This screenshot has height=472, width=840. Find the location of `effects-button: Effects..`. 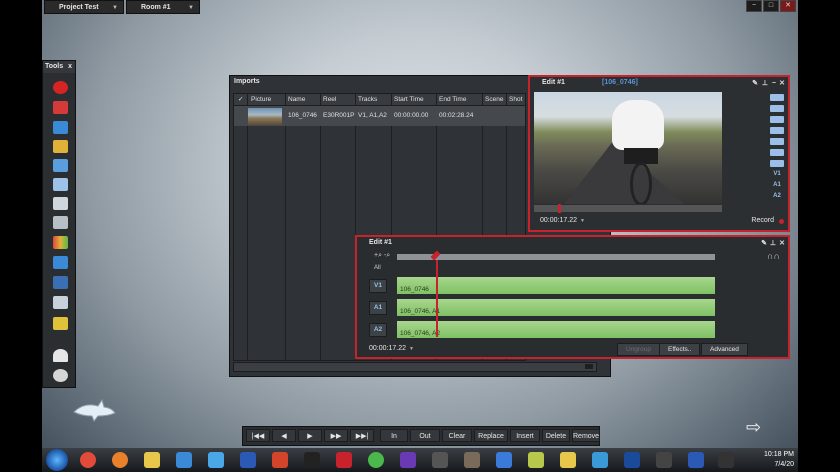

effects-button: Effects.. is located at coordinates (680, 349).